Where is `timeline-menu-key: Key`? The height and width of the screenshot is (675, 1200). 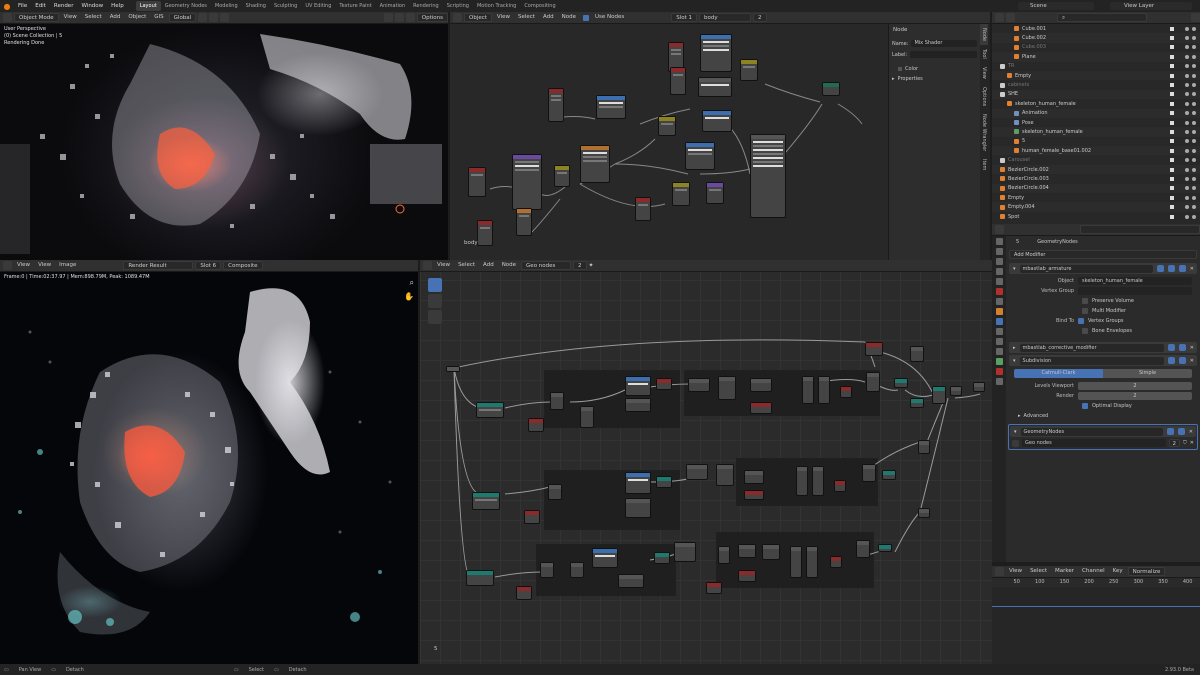 timeline-menu-key: Key is located at coordinates (1118, 571).